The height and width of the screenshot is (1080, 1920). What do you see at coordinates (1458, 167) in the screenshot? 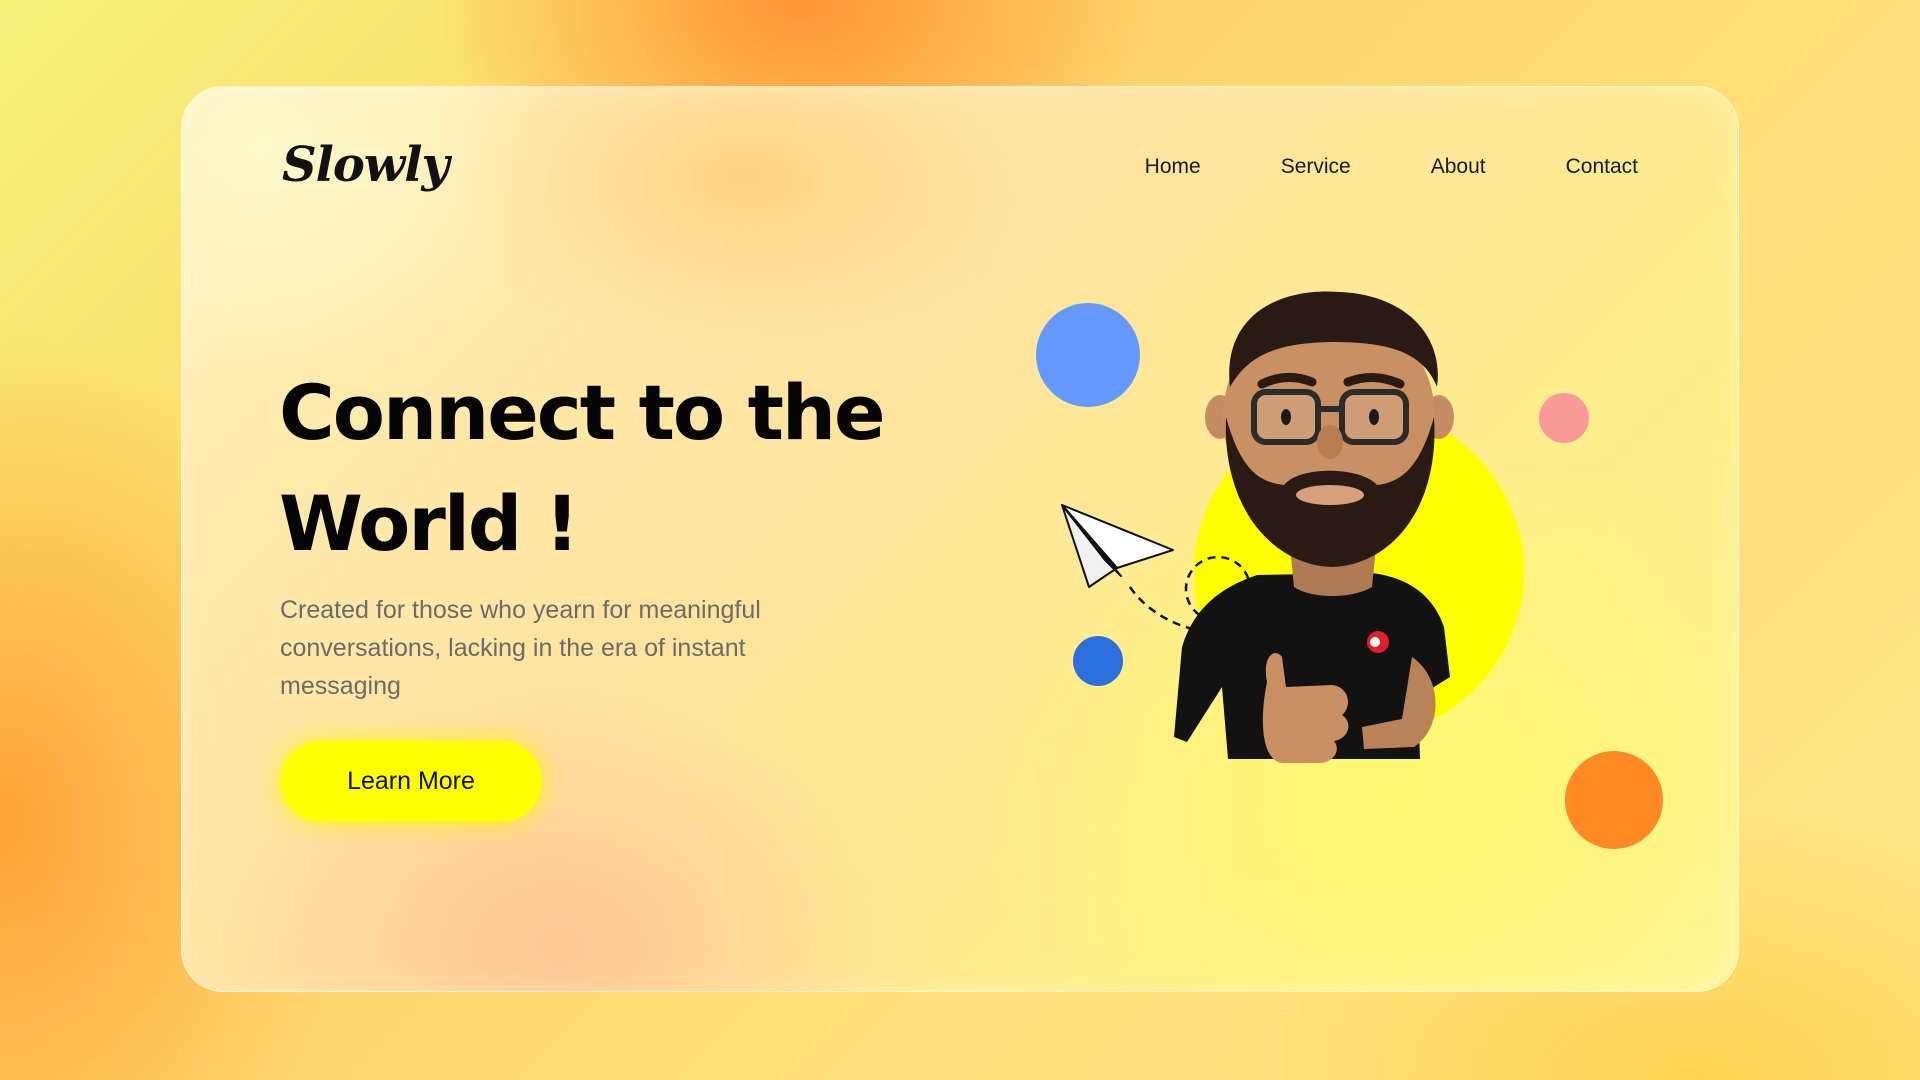
I see `nav-about-link: About` at bounding box center [1458, 167].